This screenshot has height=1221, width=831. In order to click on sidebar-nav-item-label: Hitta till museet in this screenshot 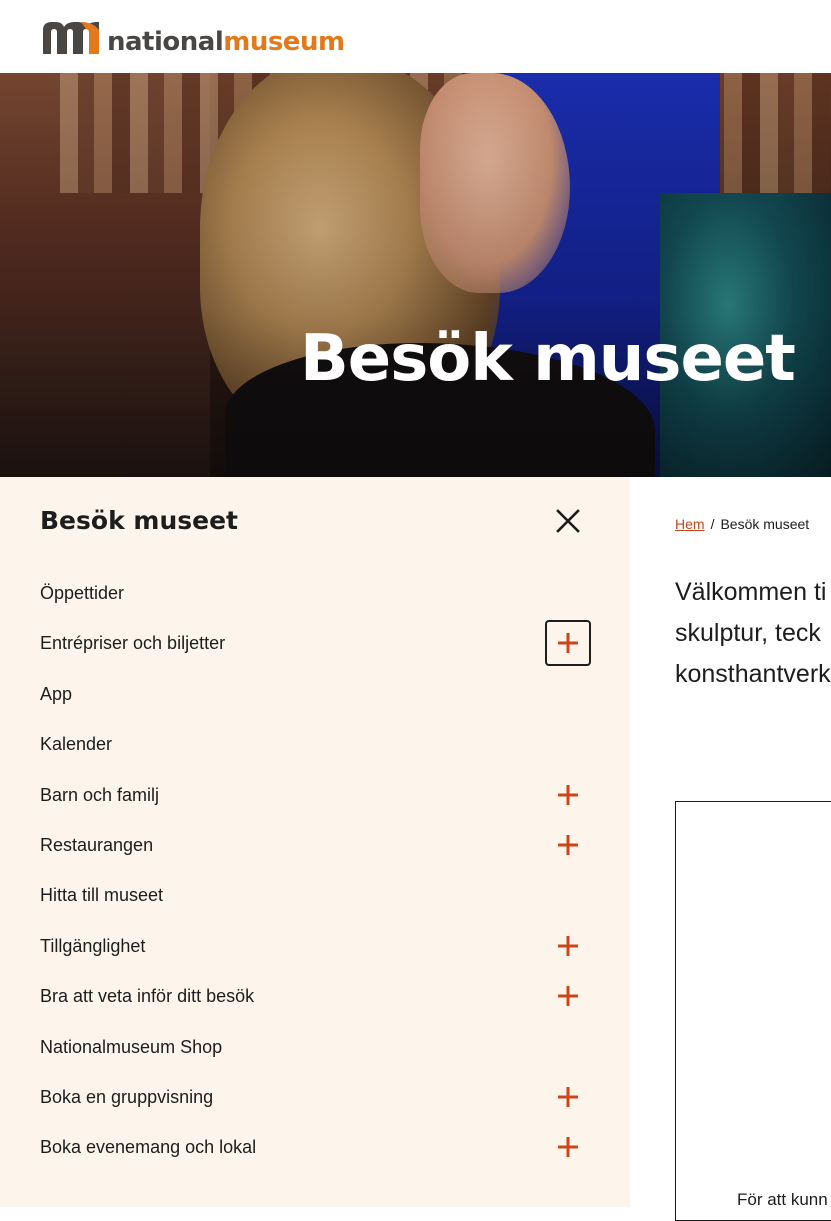, I will do `click(101, 895)`.